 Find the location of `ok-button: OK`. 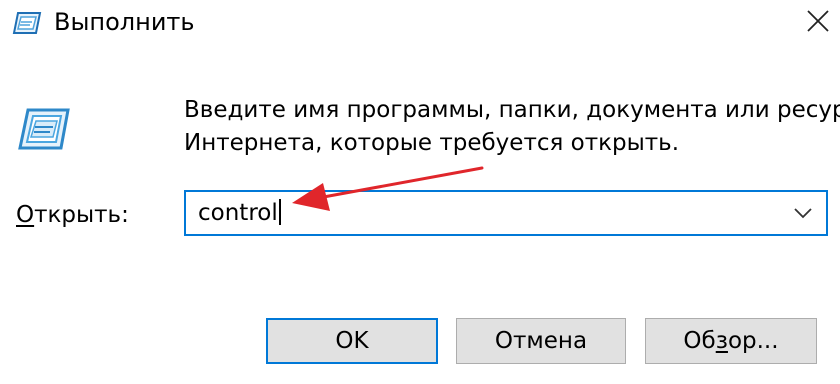

ok-button: OK is located at coordinates (352, 341).